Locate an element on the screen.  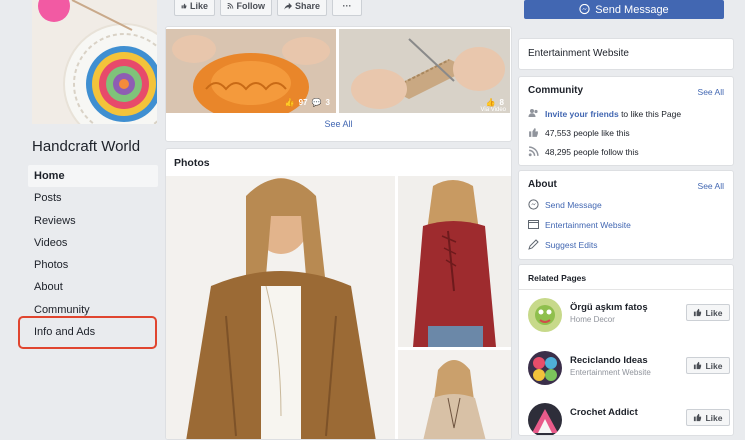
about-send-message-row: Send Message is located at coordinates (565, 204).